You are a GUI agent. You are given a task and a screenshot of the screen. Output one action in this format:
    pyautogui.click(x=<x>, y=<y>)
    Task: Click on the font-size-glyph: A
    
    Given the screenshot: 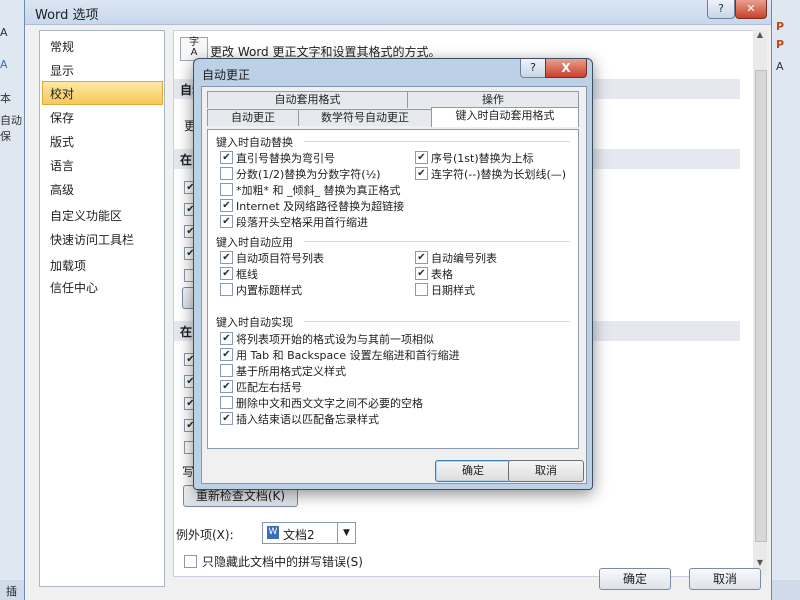 What is the action you would take?
    pyautogui.click(x=4, y=32)
    